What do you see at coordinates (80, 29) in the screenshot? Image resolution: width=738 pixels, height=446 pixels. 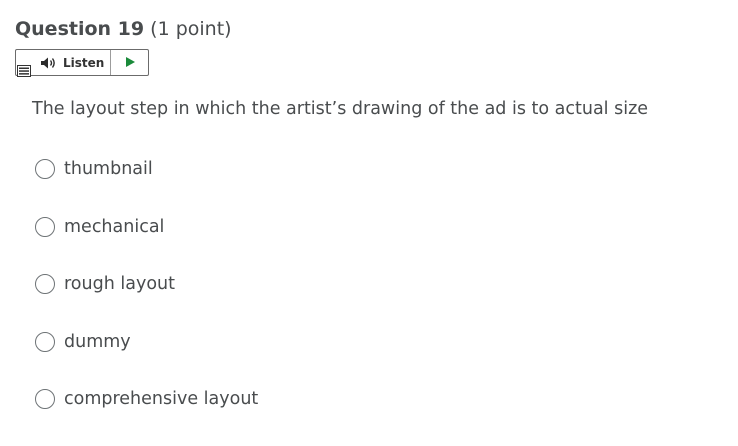 I see `question-title: Question 19` at bounding box center [80, 29].